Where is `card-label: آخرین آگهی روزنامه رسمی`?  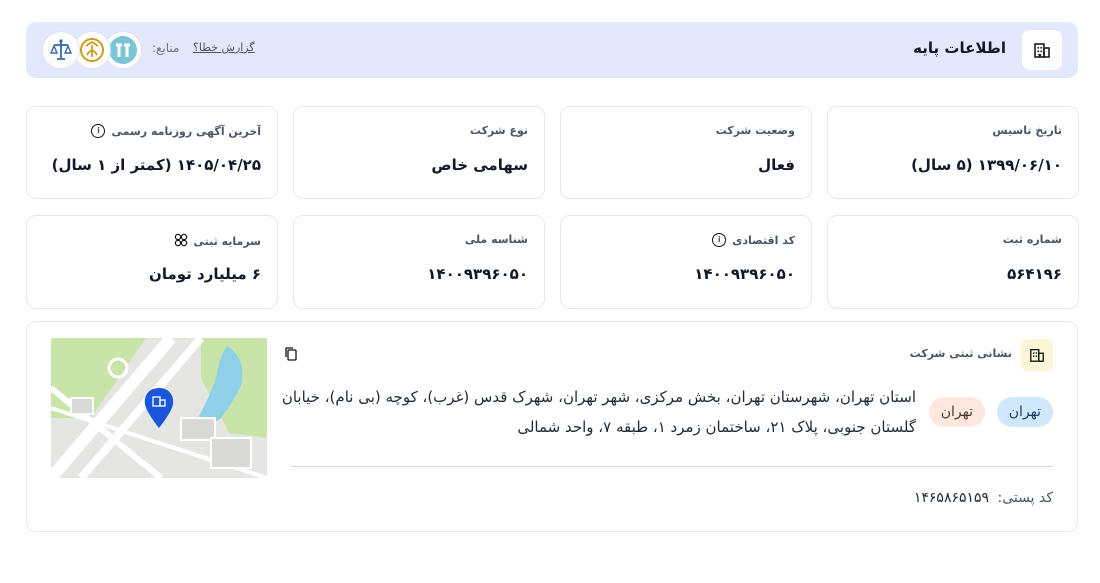
card-label: آخرین آگهی روزنامه رسمی is located at coordinates (186, 131).